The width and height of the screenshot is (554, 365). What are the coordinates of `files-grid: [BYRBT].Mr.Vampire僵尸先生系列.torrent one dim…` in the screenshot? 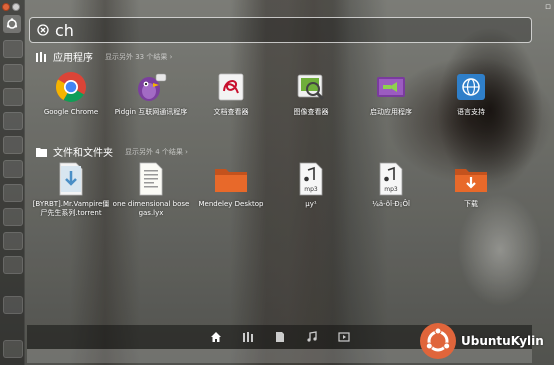 It's located at (281, 190).